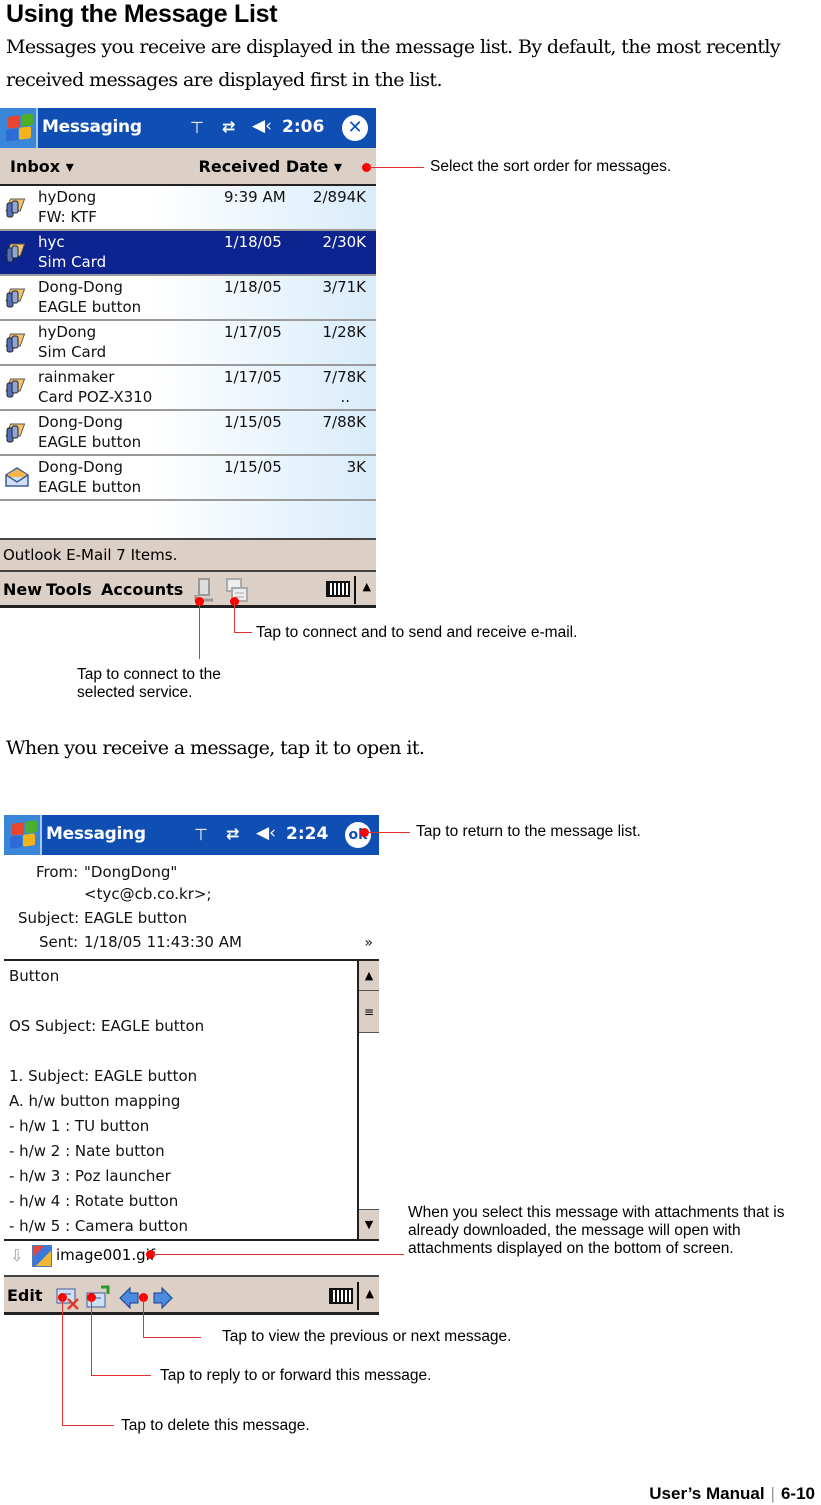  What do you see at coordinates (307, 834) in the screenshot?
I see `clock: 2:24` at bounding box center [307, 834].